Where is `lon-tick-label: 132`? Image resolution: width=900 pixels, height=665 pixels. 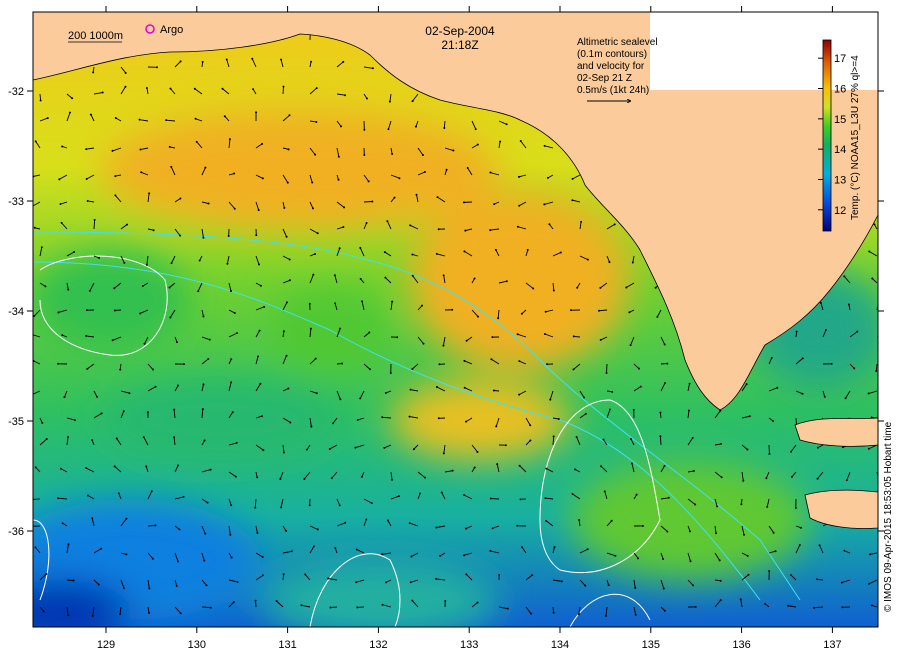 lon-tick-label: 132 is located at coordinates (378, 645).